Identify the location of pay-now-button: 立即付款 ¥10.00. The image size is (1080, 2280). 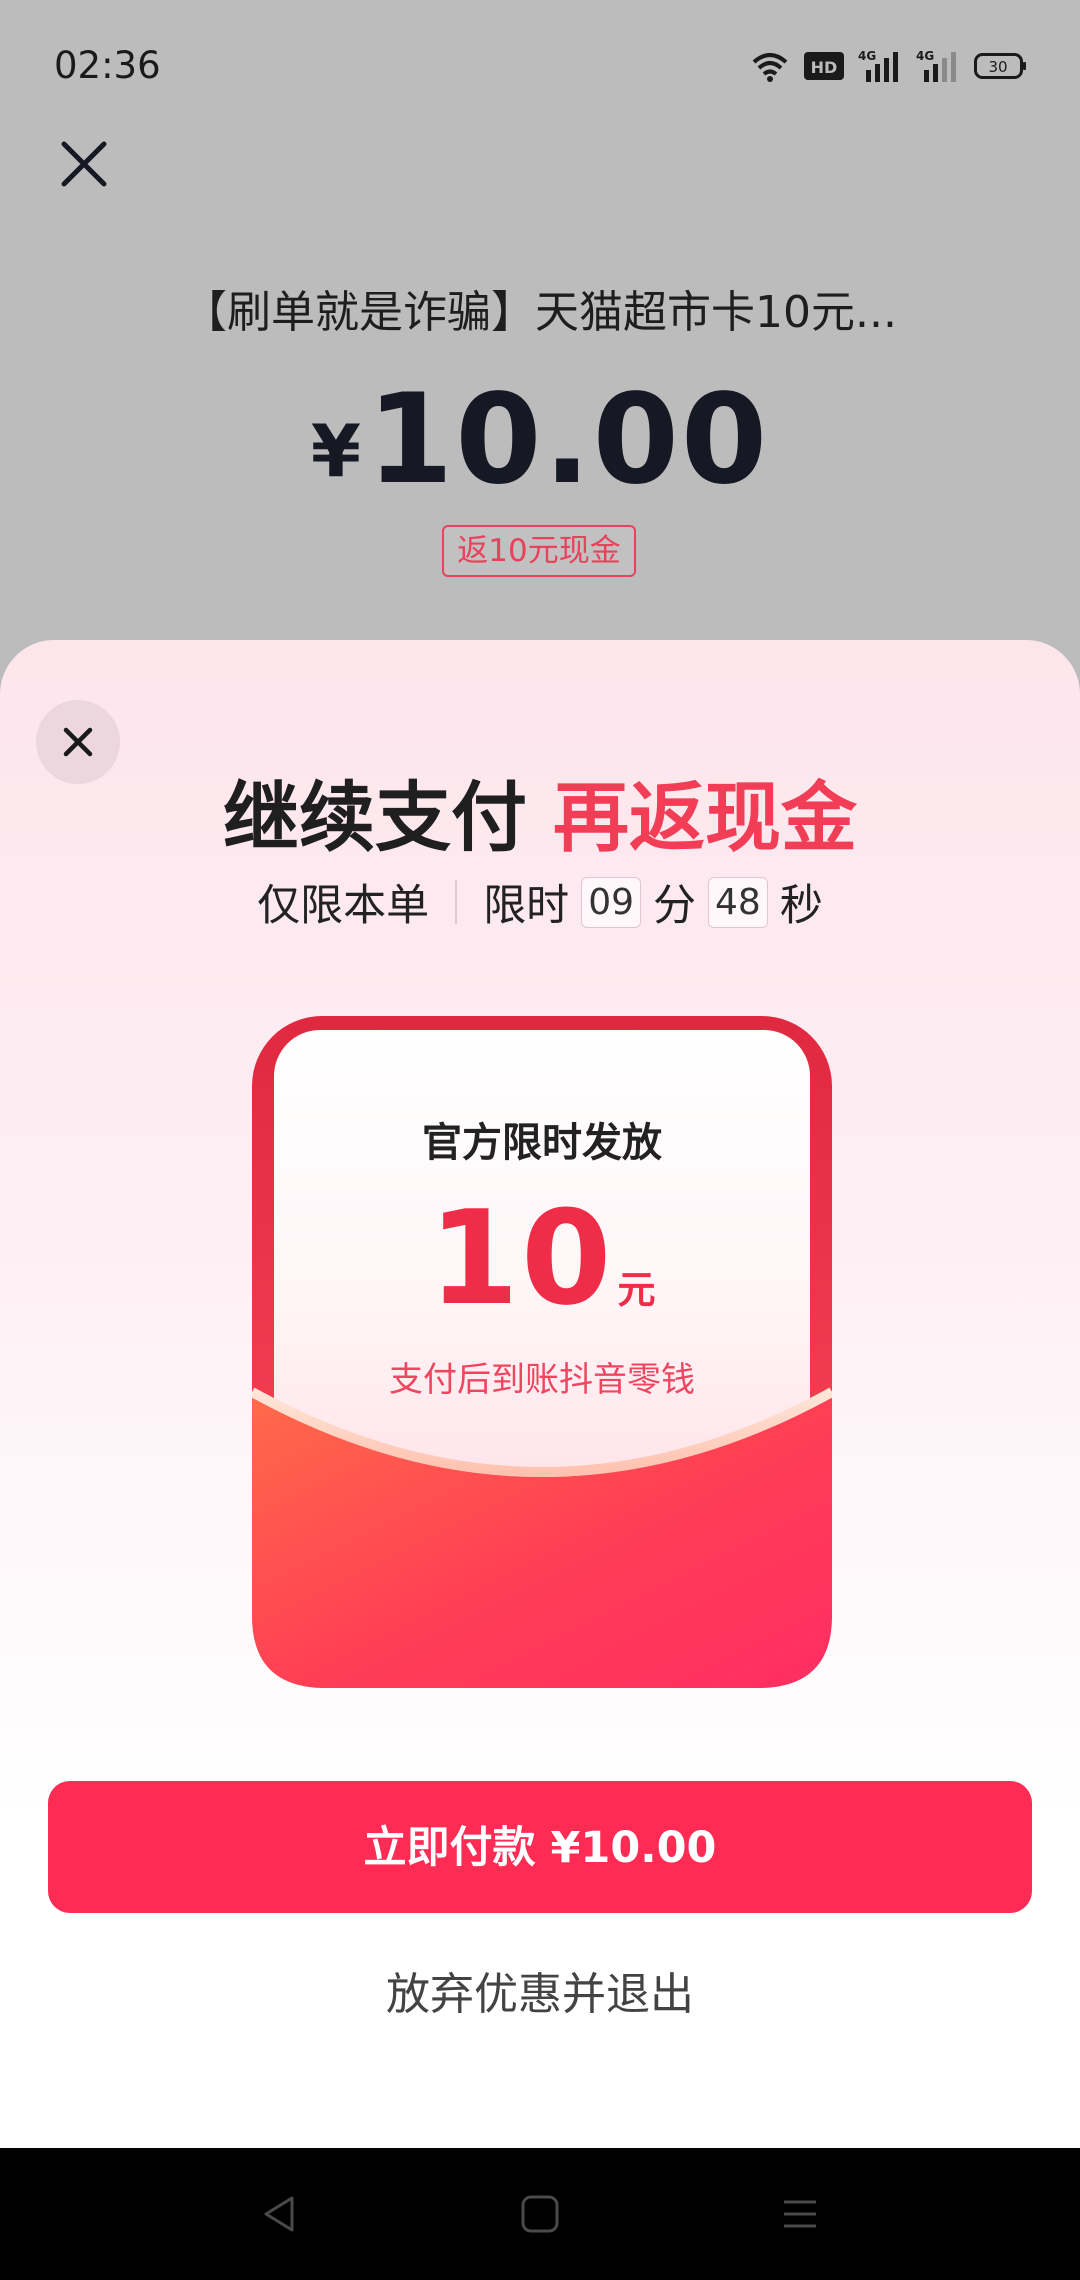
(540, 1847).